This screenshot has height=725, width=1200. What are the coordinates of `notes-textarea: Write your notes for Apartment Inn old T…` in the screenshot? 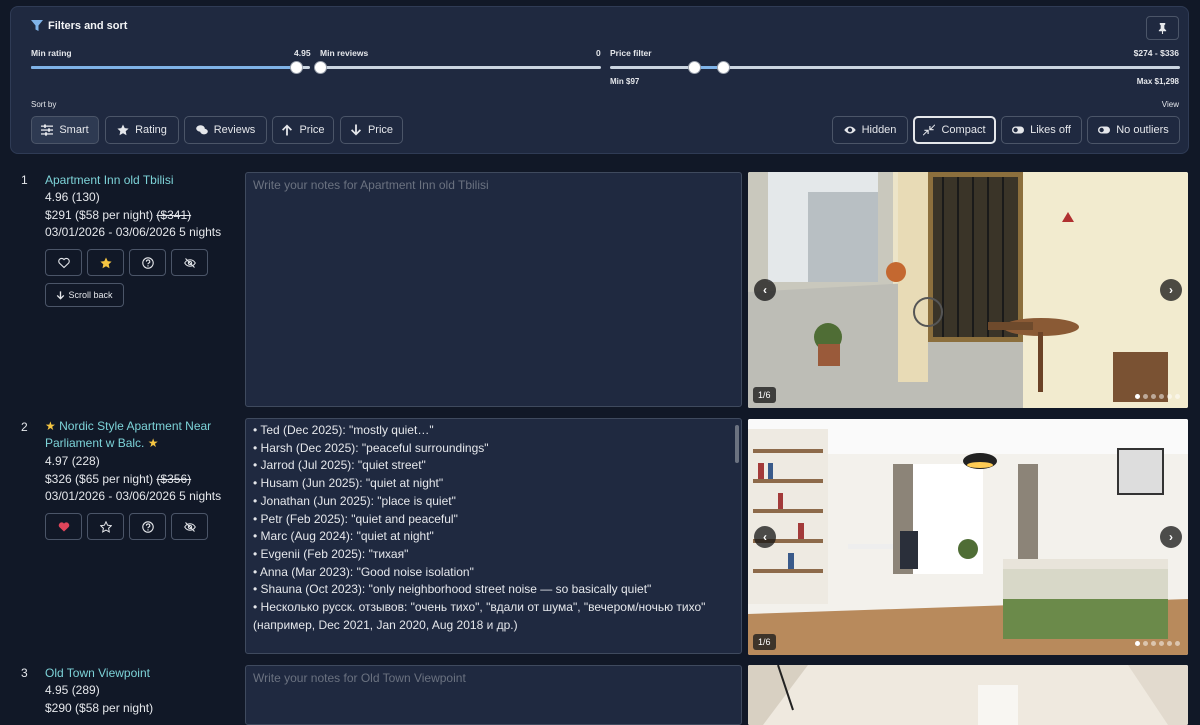 It's located at (493, 289).